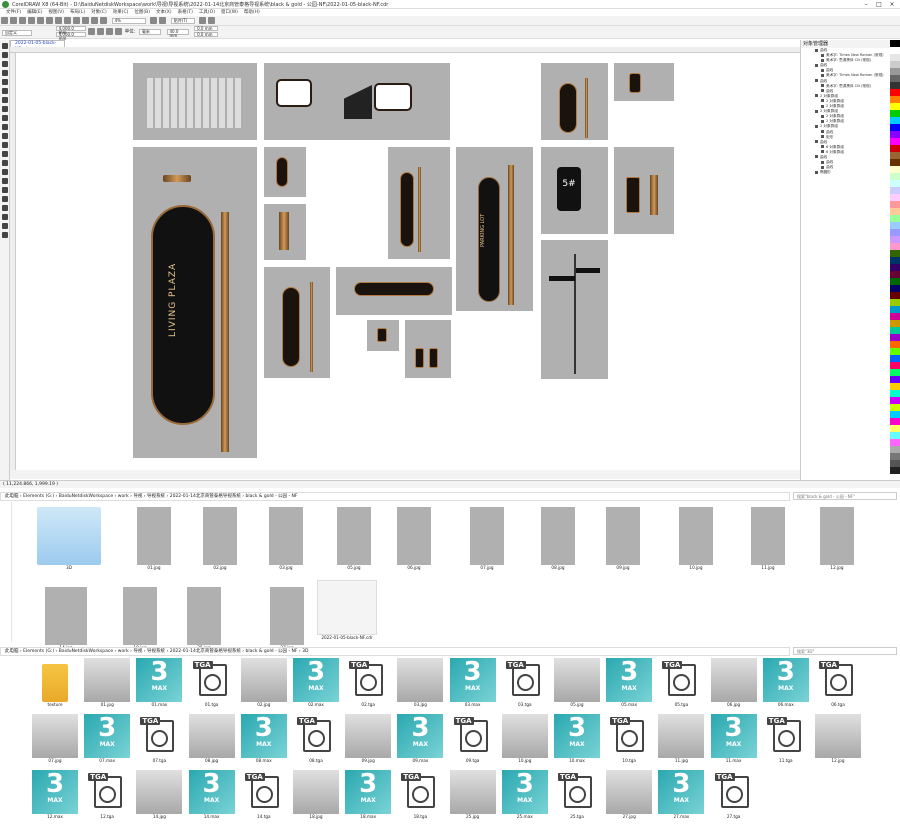  Describe the element at coordinates (879, 4) in the screenshot. I see `maximize-icon: □` at that location.